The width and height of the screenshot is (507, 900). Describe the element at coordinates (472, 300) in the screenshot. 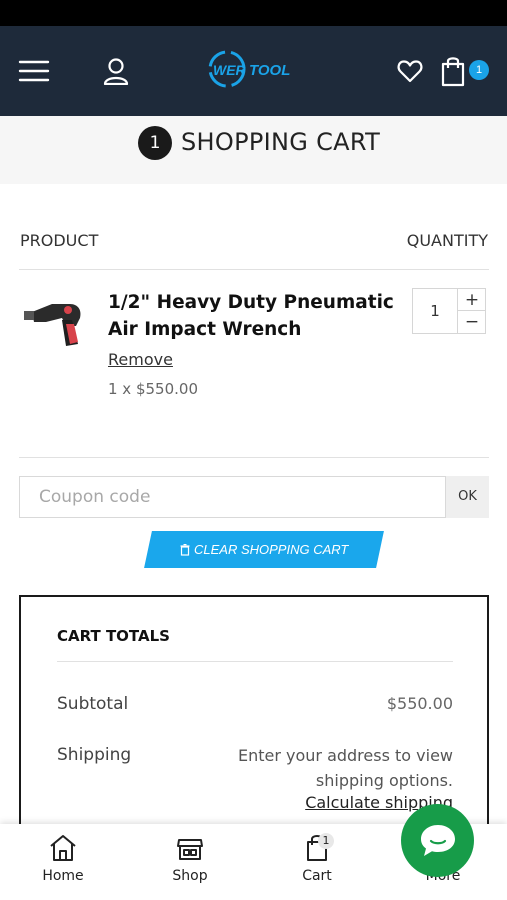

I see `quantity-plus-button: +` at that location.